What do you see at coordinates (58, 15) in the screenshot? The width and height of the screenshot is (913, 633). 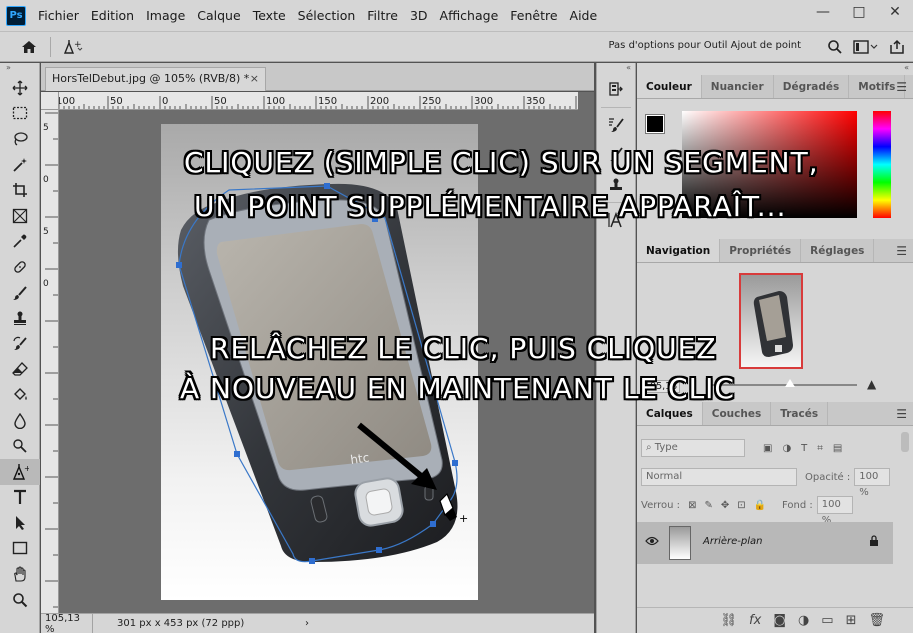 I see `menu-fichier: Fichier` at bounding box center [58, 15].